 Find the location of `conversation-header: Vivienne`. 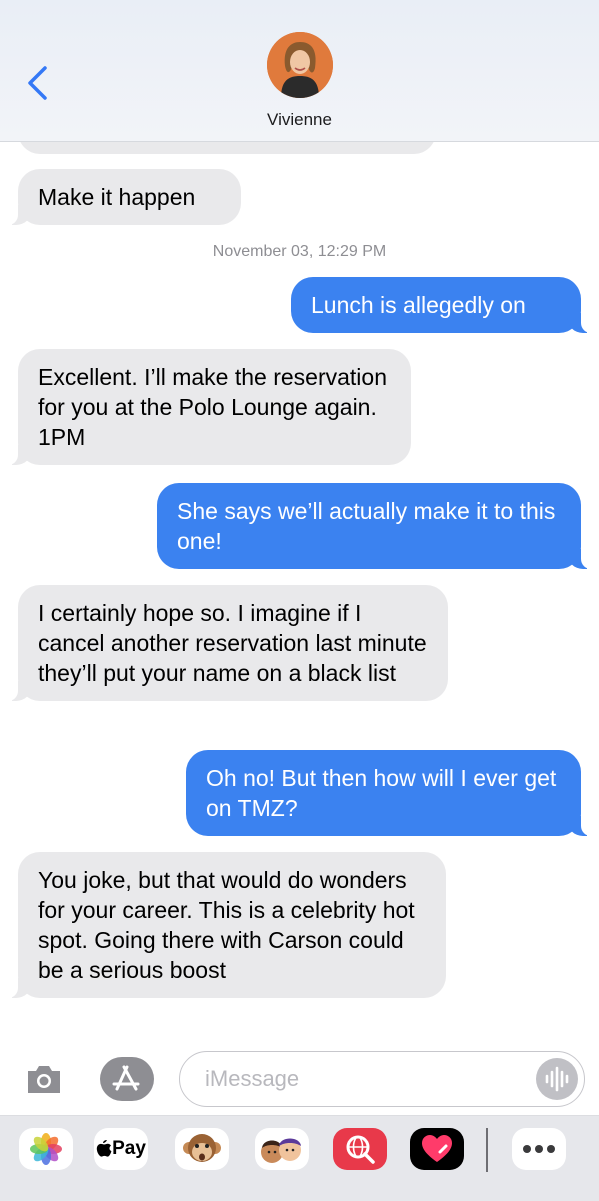

conversation-header: Vivienne is located at coordinates (299, 71).